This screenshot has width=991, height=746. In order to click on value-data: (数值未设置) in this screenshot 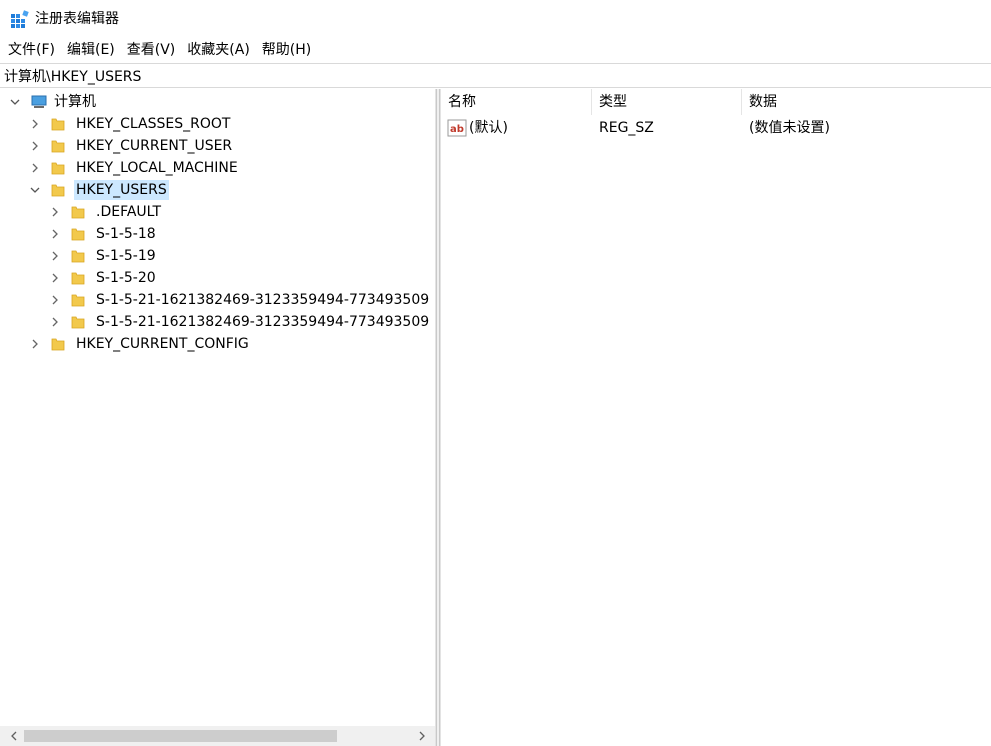, I will do `click(789, 128)`.